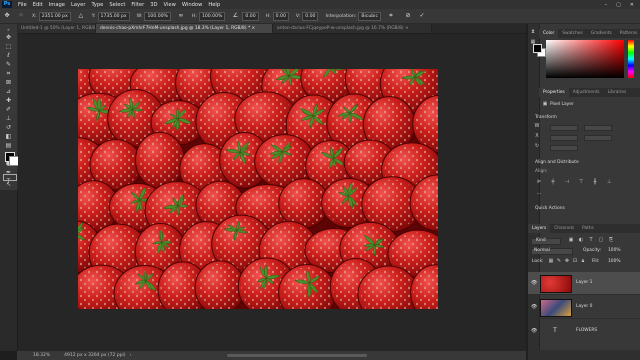  I want to click on h-skew-input: 0.00, so click(280, 16).